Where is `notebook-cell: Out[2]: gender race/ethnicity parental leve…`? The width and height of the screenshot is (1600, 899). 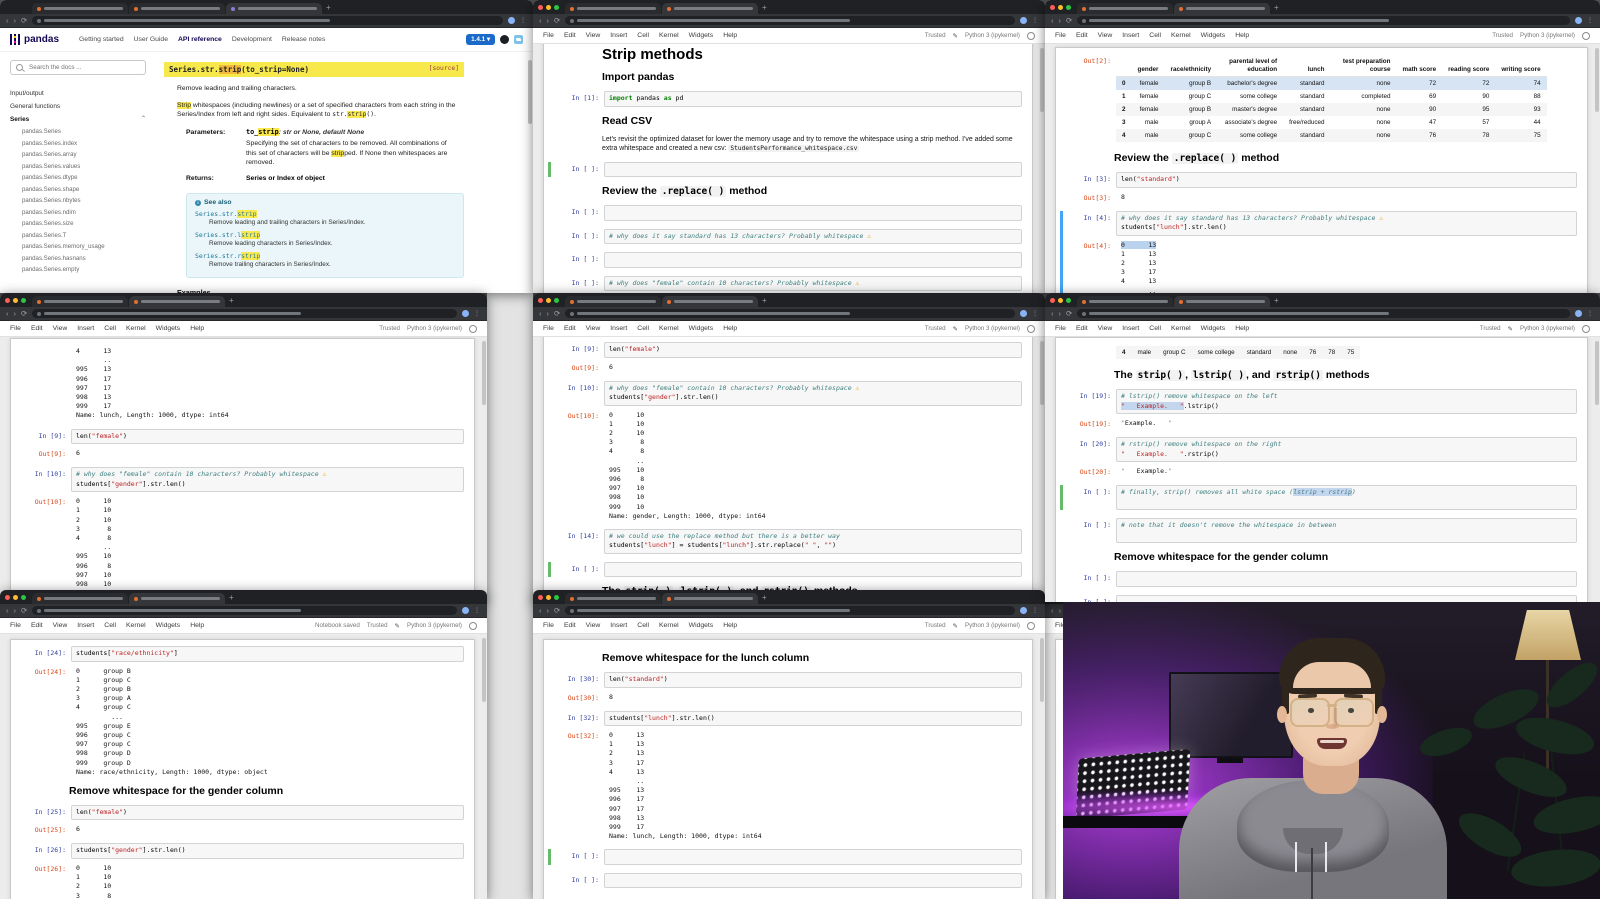 notebook-cell: Out[2]: gender race/ethnicity parental leve… is located at coordinates (1319, 99).